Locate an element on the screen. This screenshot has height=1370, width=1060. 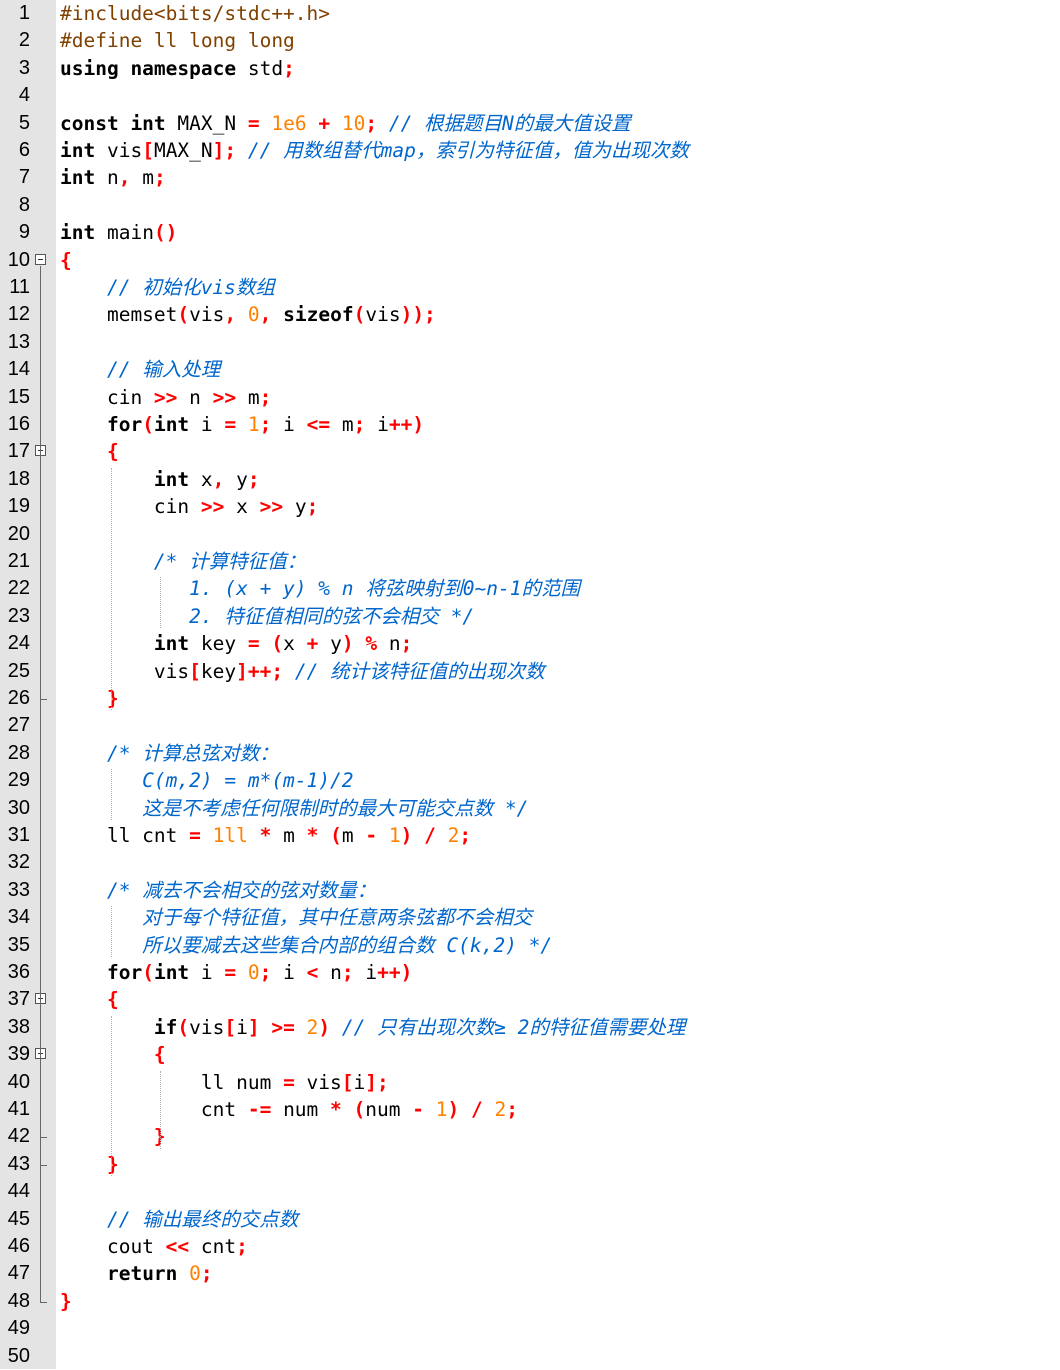
code-token: vis is located at coordinates (119, 150).